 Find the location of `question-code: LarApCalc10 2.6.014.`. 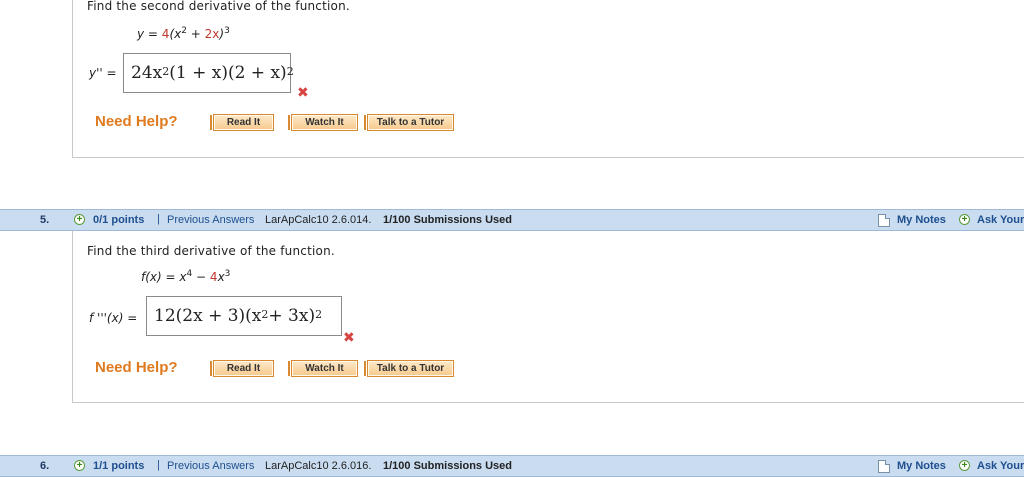

question-code: LarApCalc10 2.6.014. is located at coordinates (318, 220).